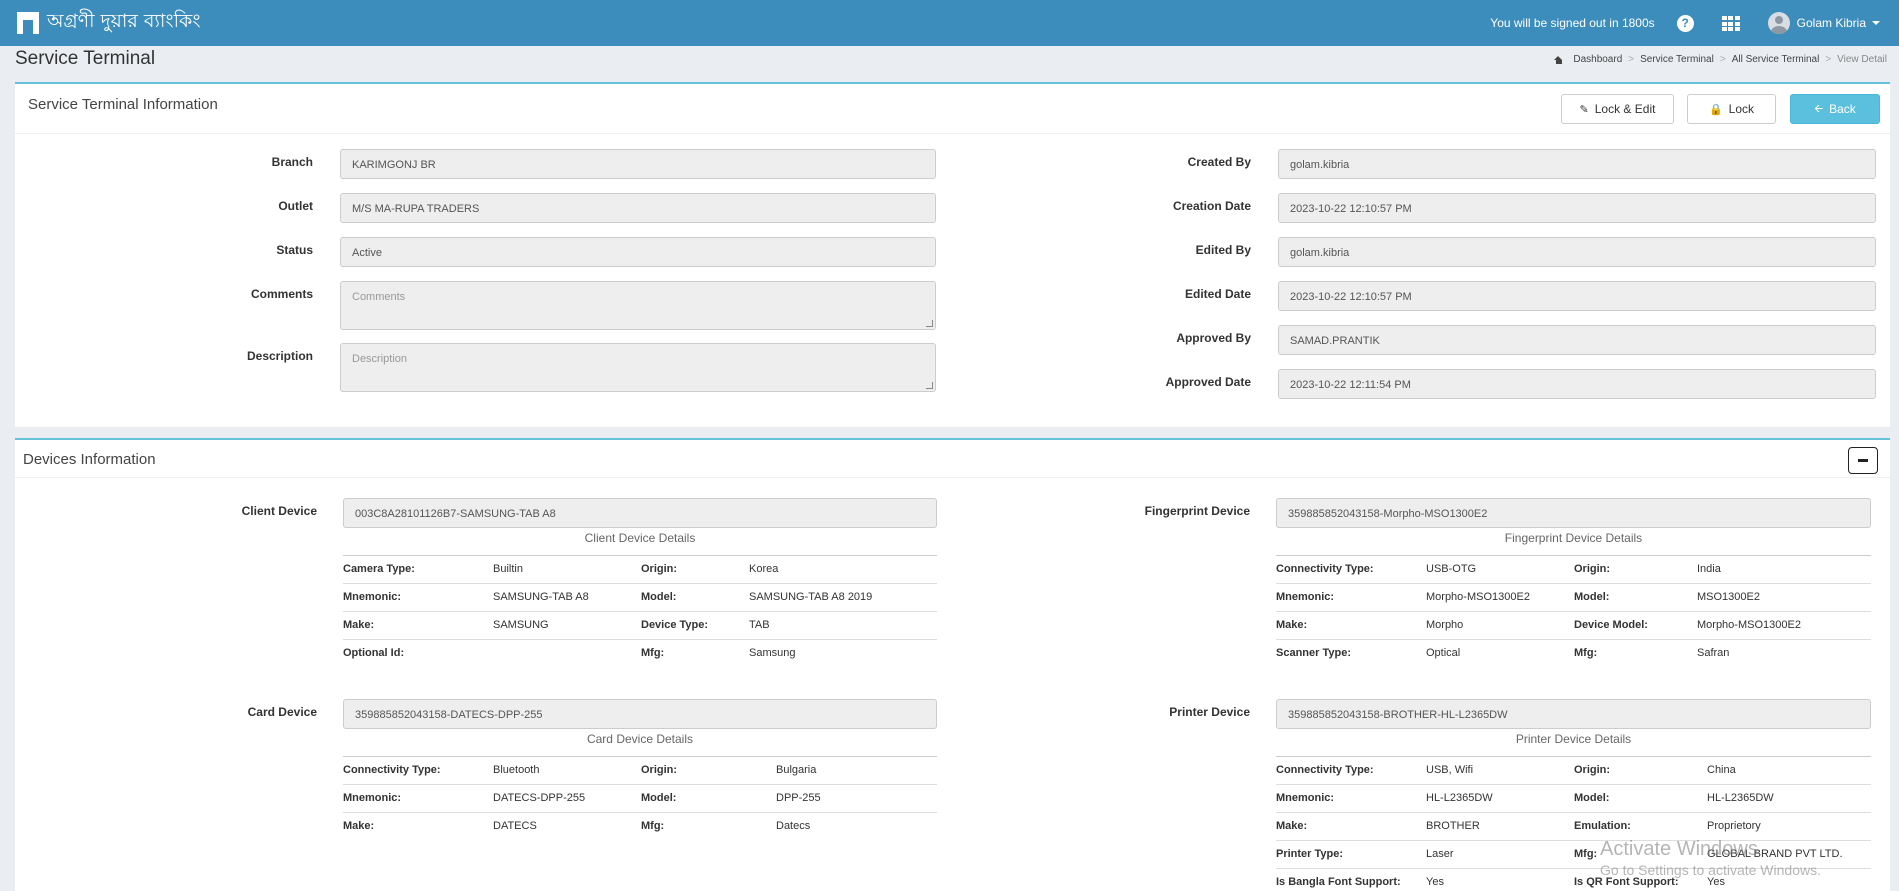 This screenshot has width=1899, height=891. I want to click on lock-edit-button: ✎ Lock & Edit, so click(1617, 109).